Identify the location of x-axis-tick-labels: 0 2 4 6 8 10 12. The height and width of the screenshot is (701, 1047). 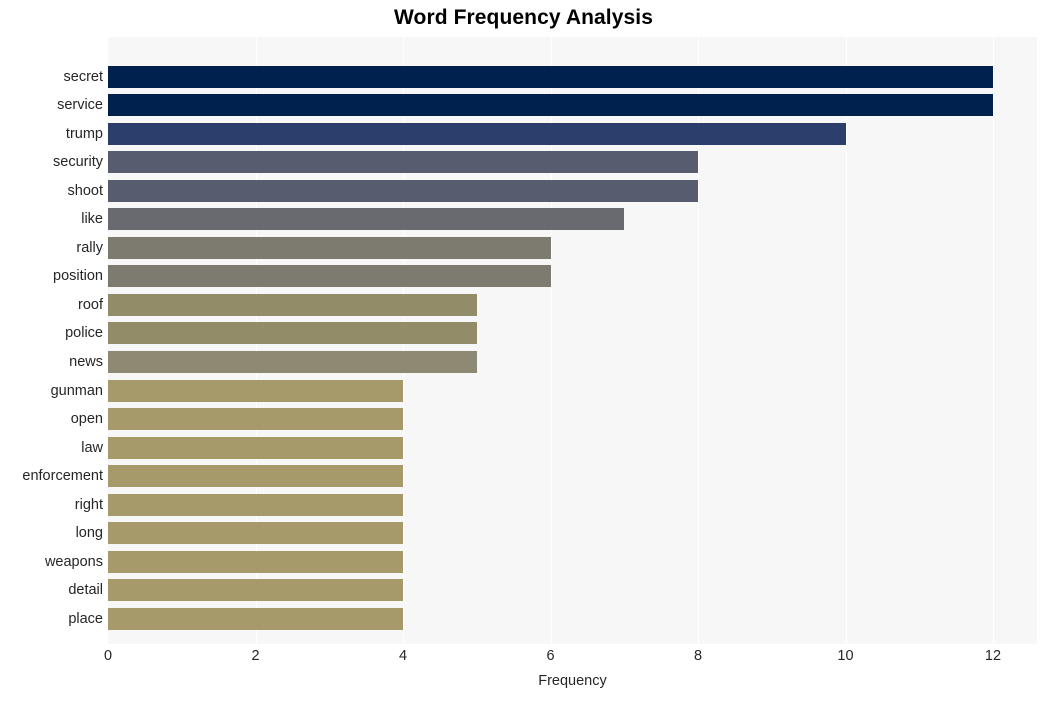
(523, 659).